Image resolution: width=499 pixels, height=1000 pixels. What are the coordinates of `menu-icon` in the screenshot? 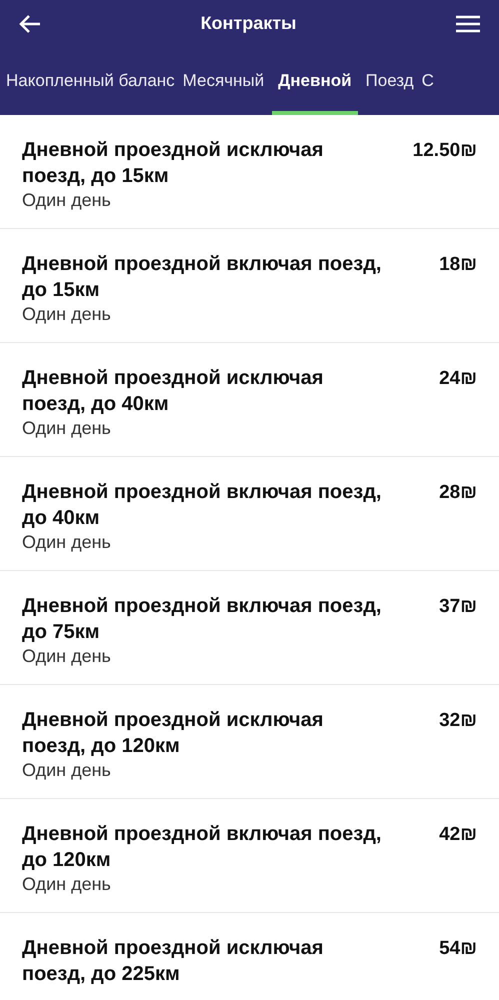 It's located at (468, 24).